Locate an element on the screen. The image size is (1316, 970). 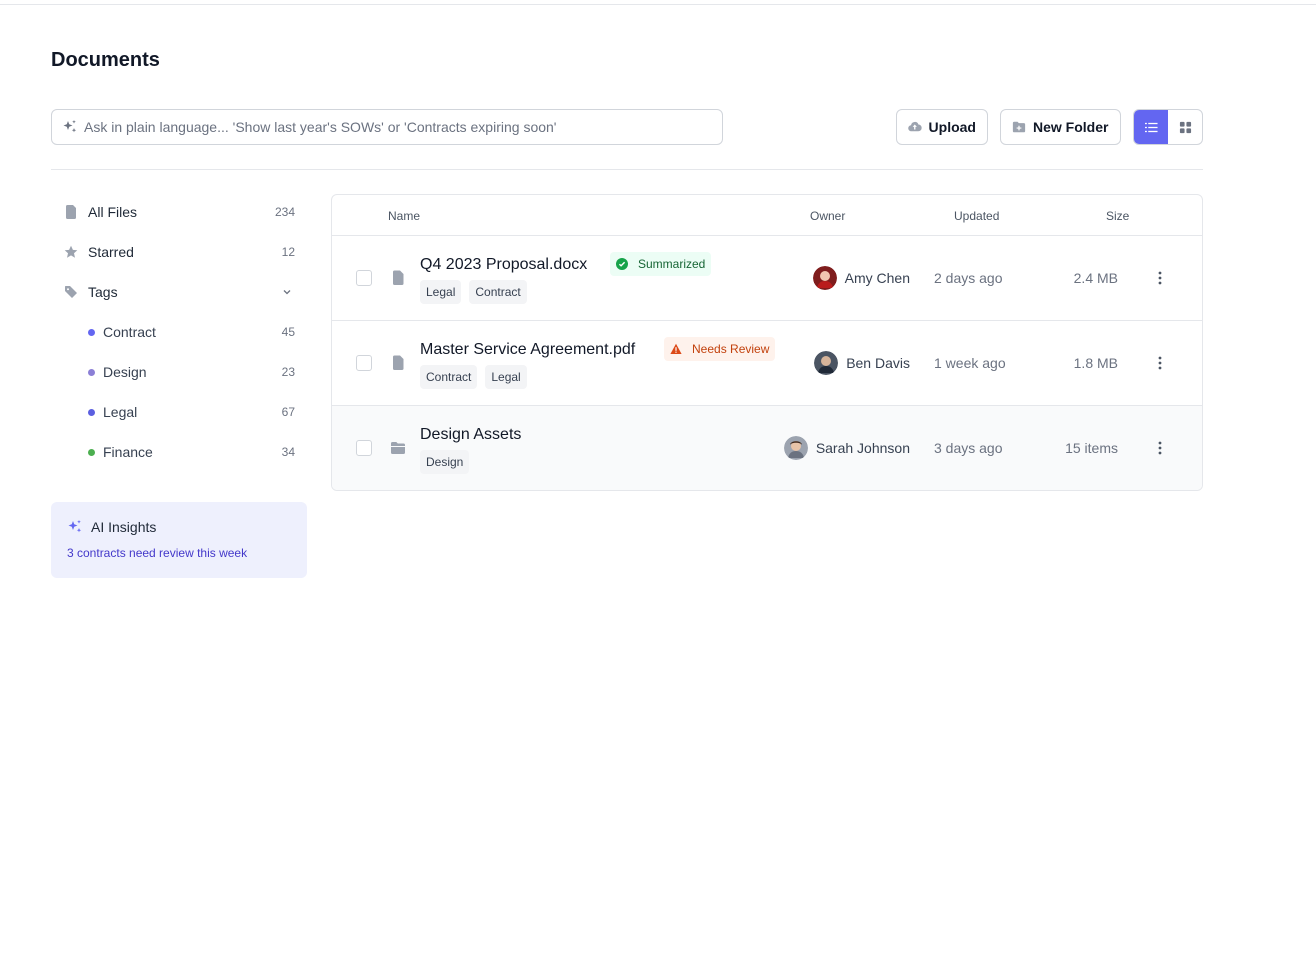
tag-label: Legal is located at coordinates (120, 412).